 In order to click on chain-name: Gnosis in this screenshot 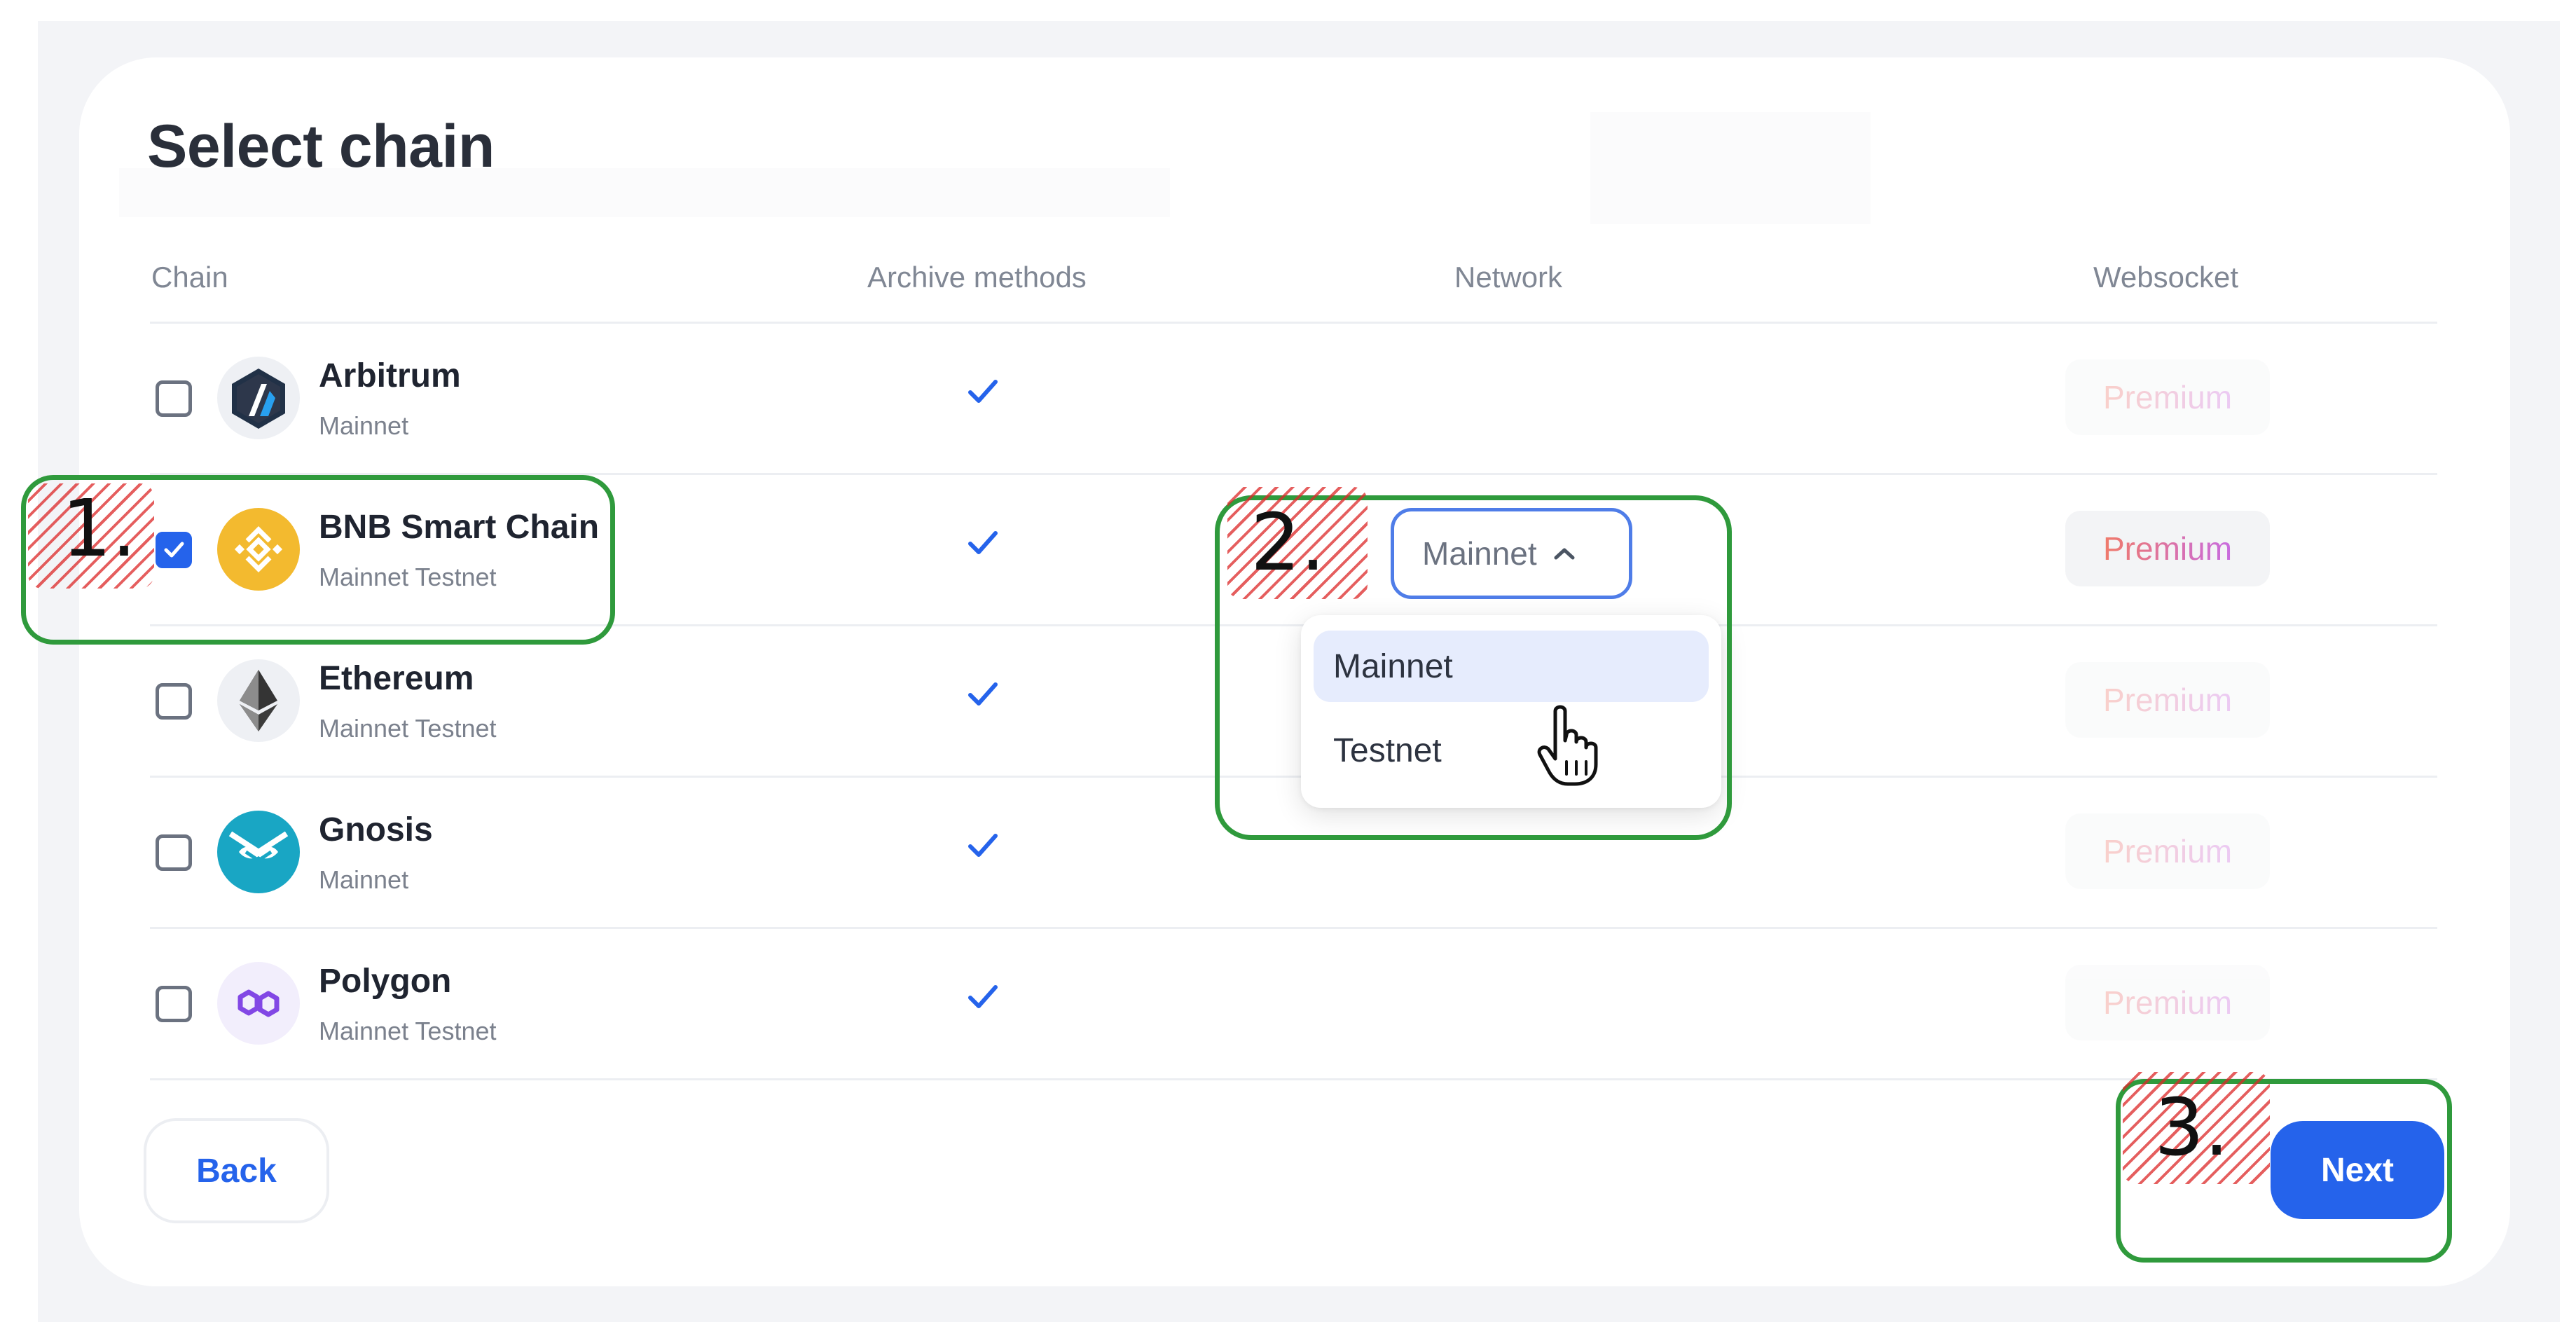, I will do `click(376, 829)`.